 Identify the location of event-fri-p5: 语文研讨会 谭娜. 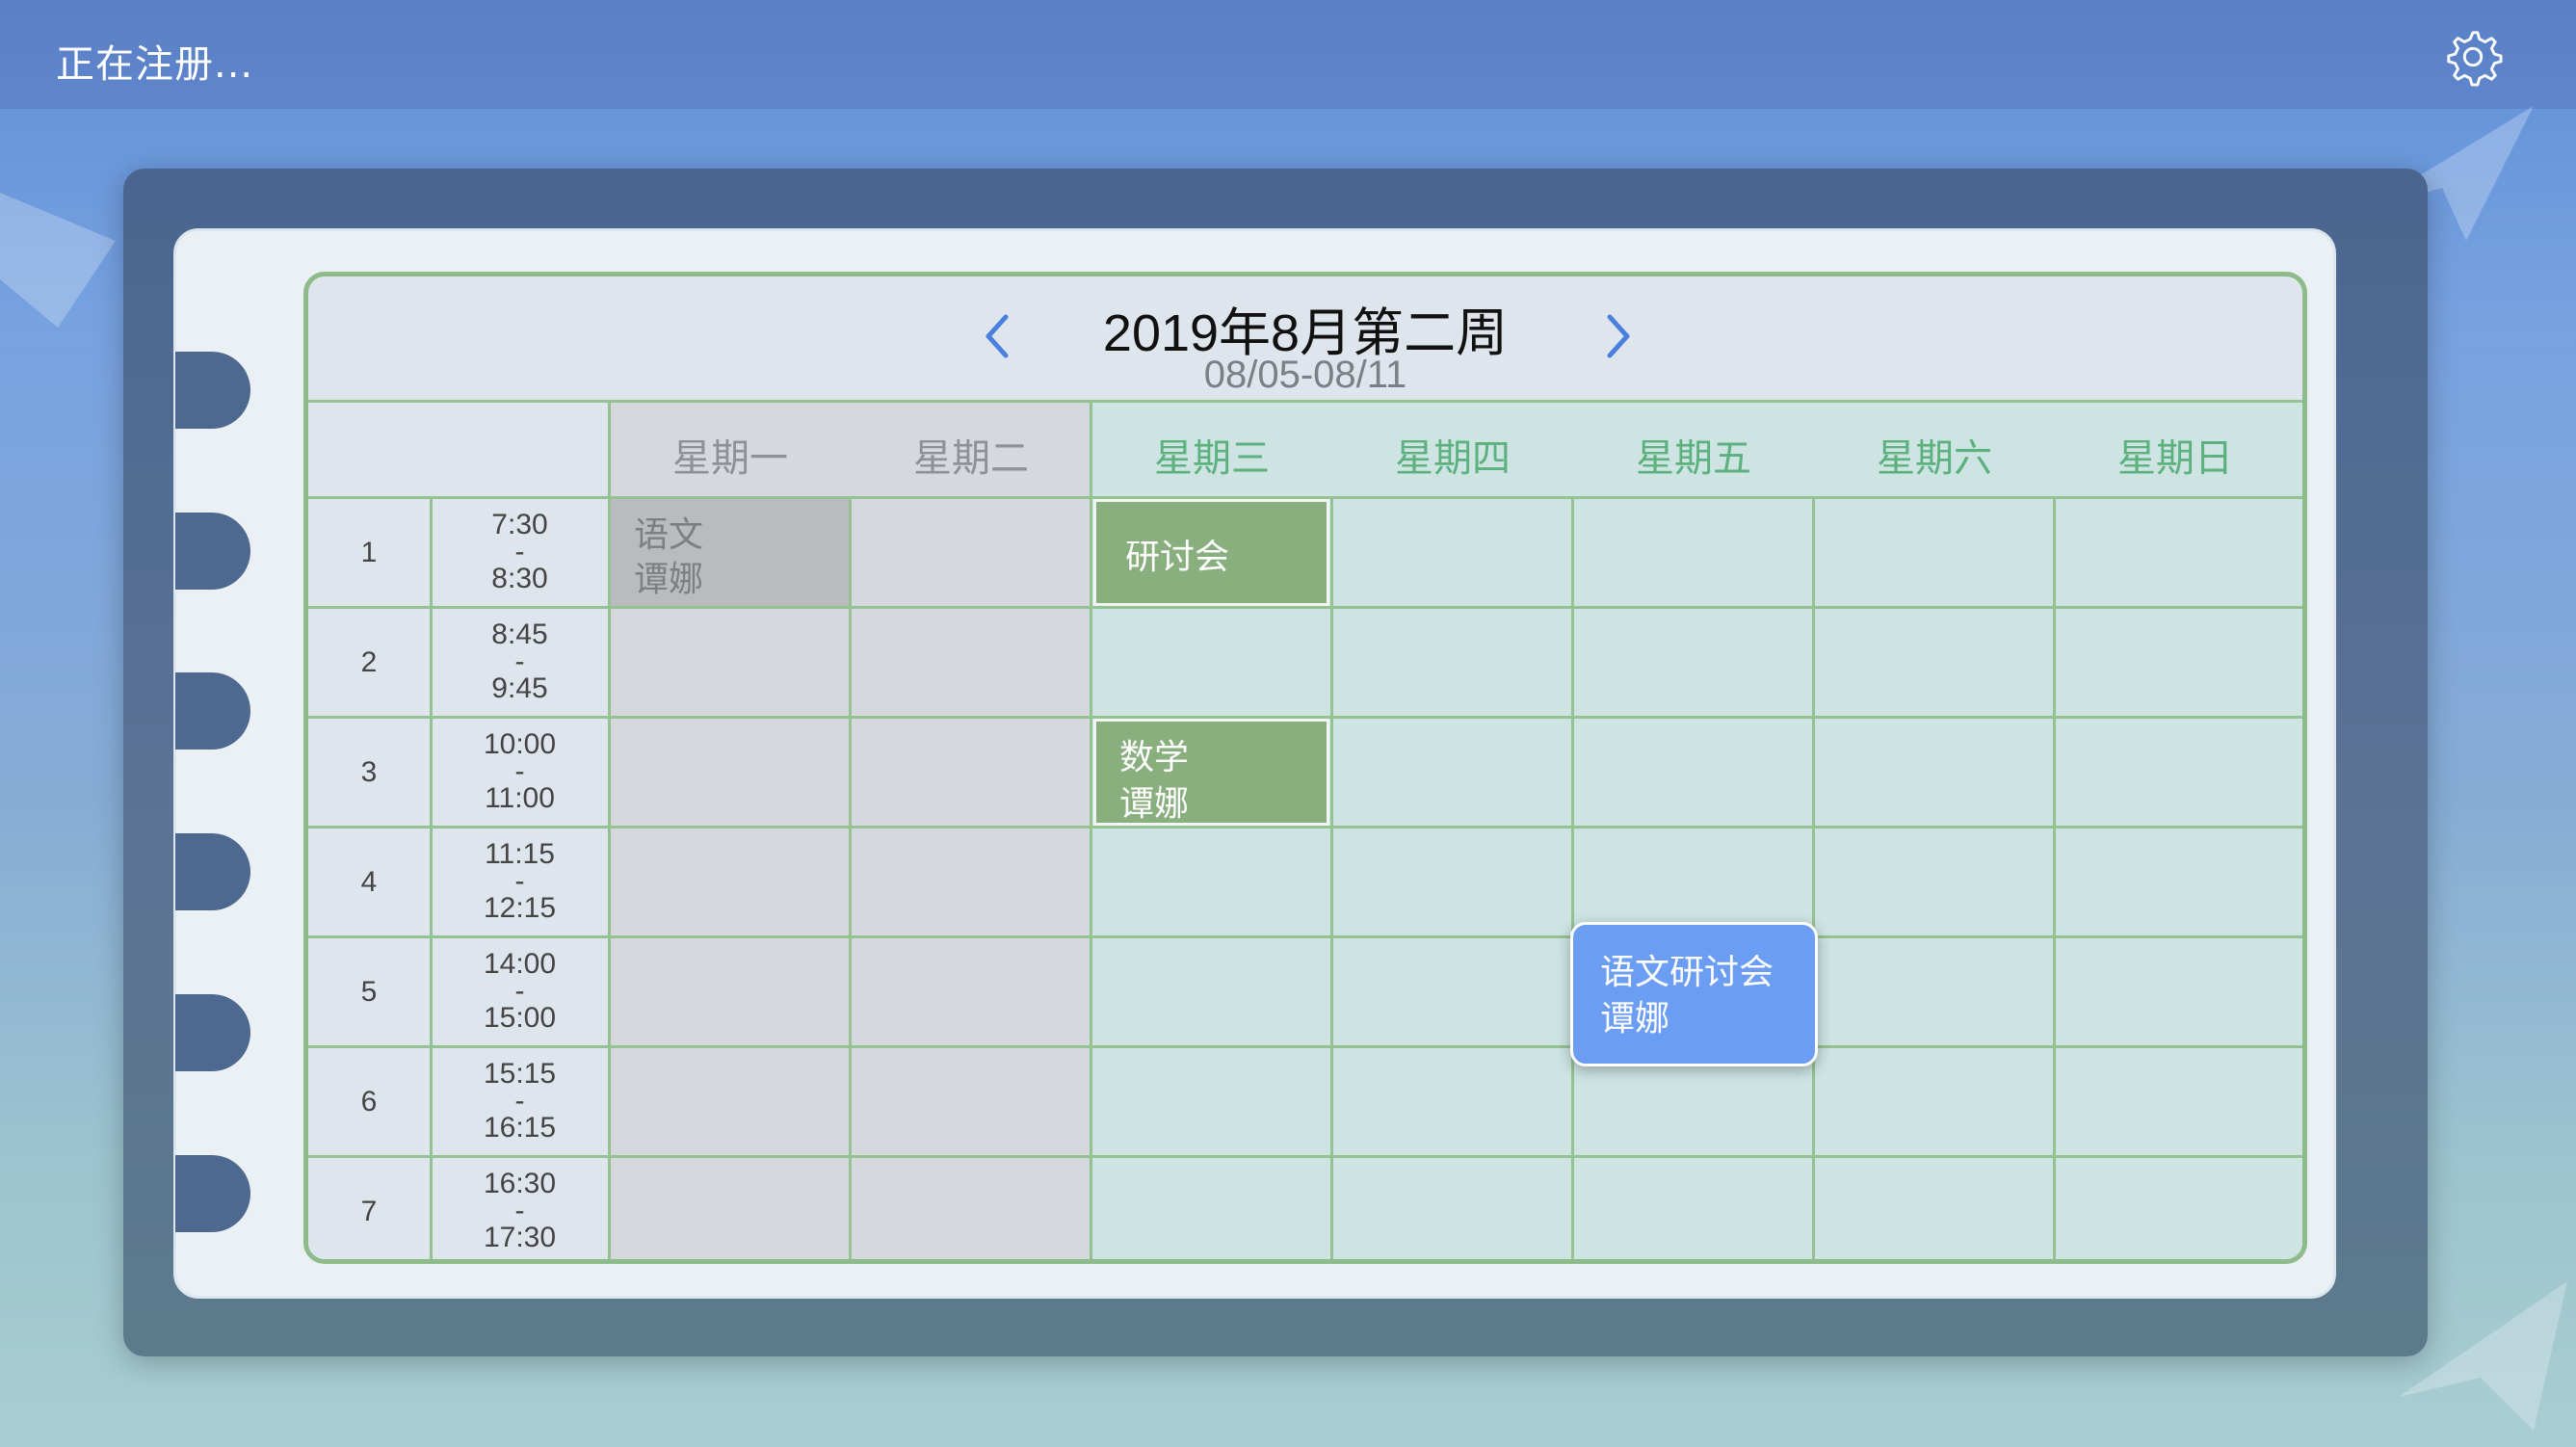
(1694, 994).